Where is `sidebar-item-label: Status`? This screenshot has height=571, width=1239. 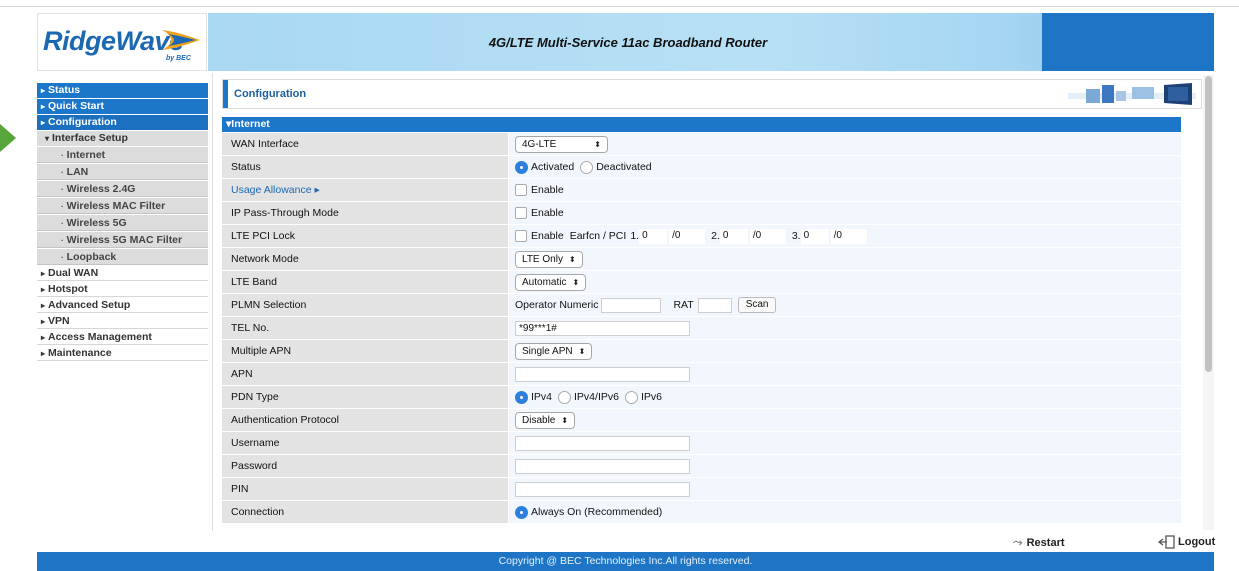
sidebar-item-label: Status is located at coordinates (64, 90).